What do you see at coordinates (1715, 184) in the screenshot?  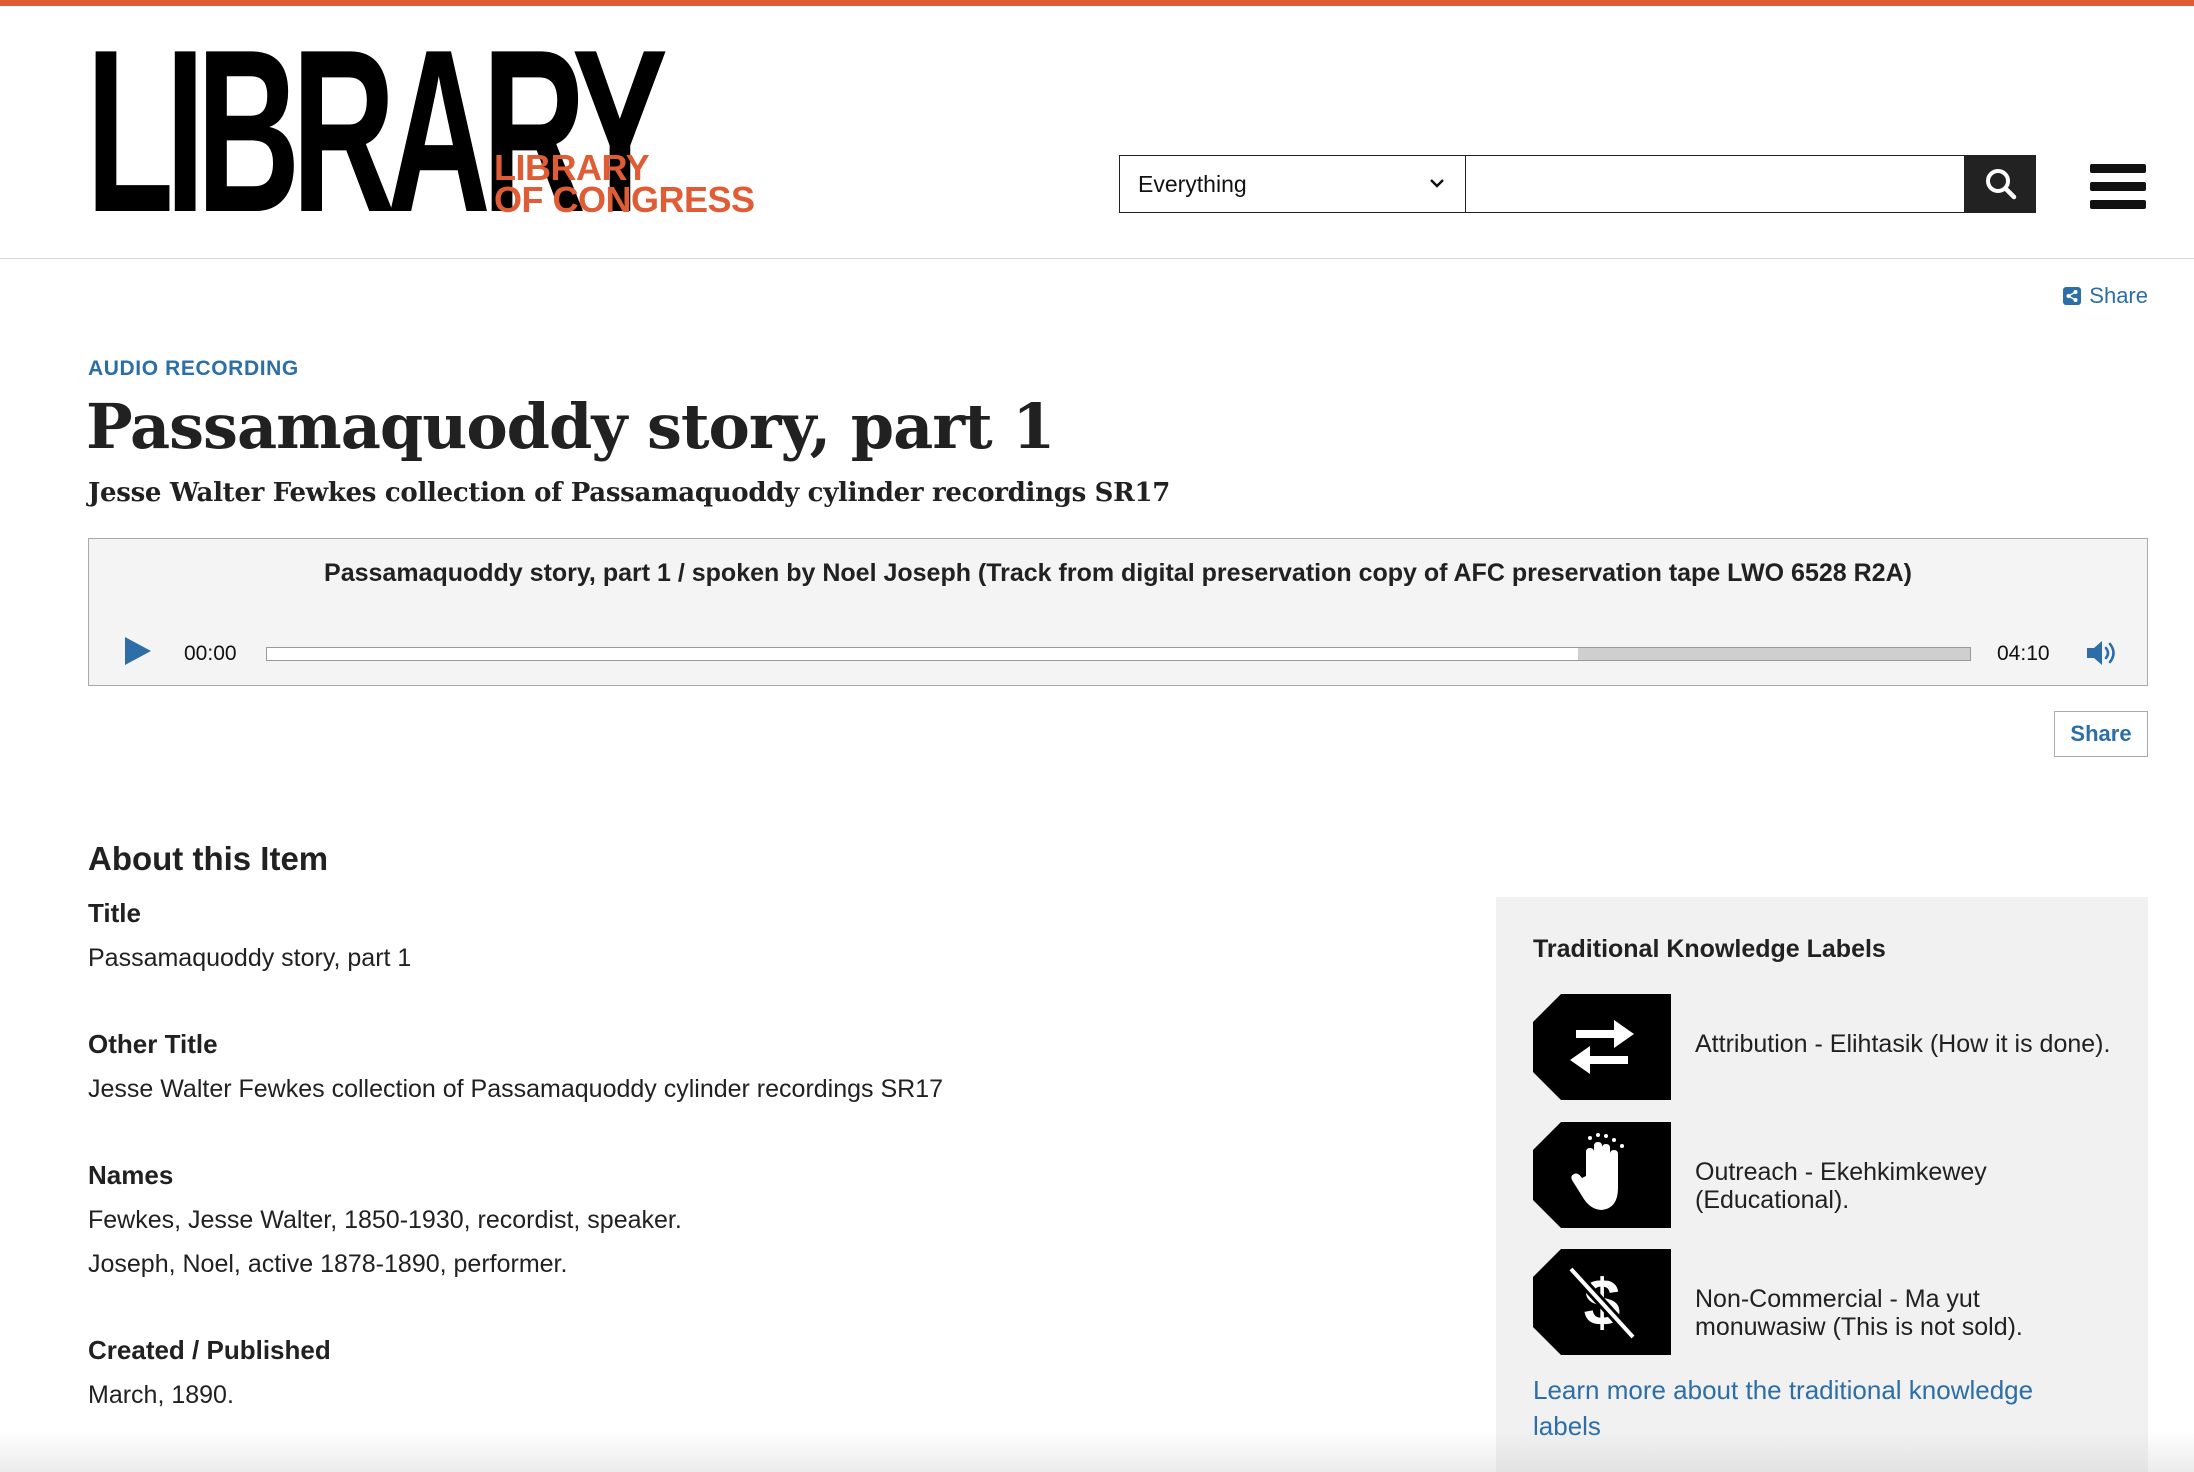 I see `search-input` at bounding box center [1715, 184].